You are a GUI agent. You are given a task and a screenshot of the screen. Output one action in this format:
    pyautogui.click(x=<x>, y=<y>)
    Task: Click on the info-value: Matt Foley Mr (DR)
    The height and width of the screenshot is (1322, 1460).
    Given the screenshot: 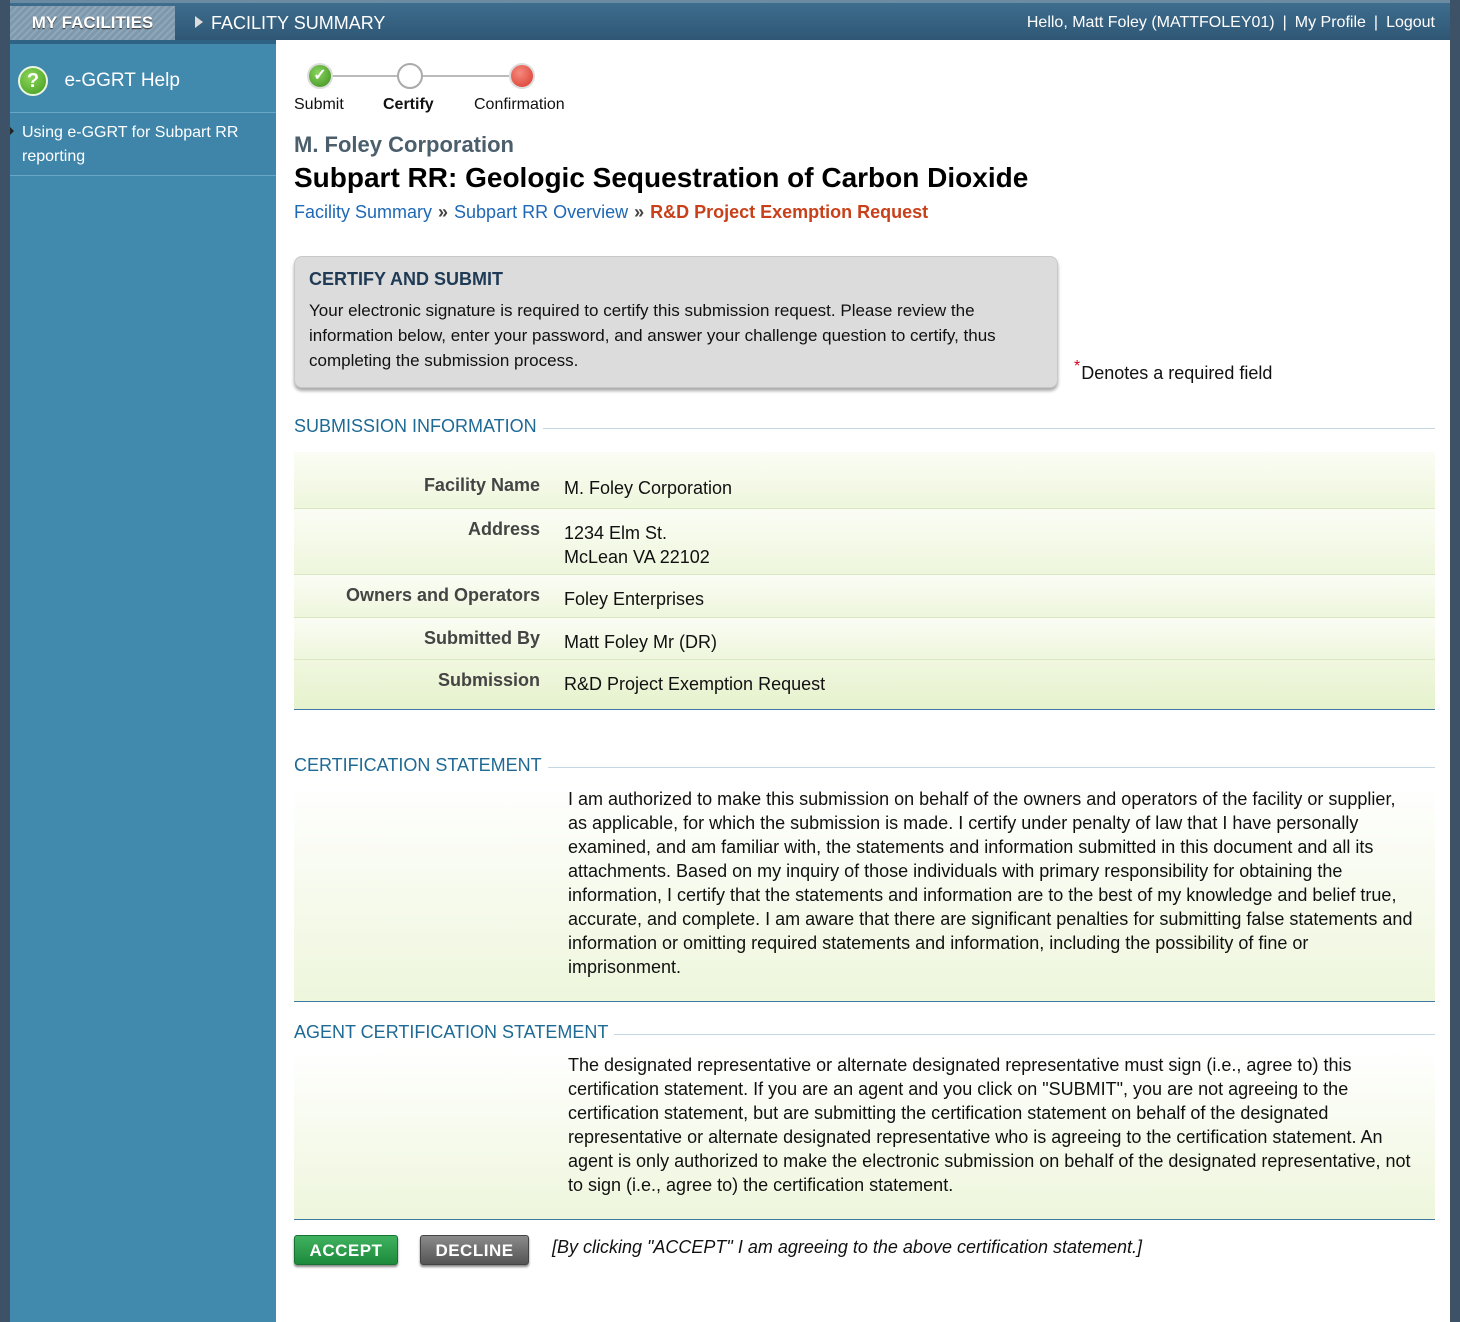 What is the action you would take?
    pyautogui.click(x=640, y=642)
    